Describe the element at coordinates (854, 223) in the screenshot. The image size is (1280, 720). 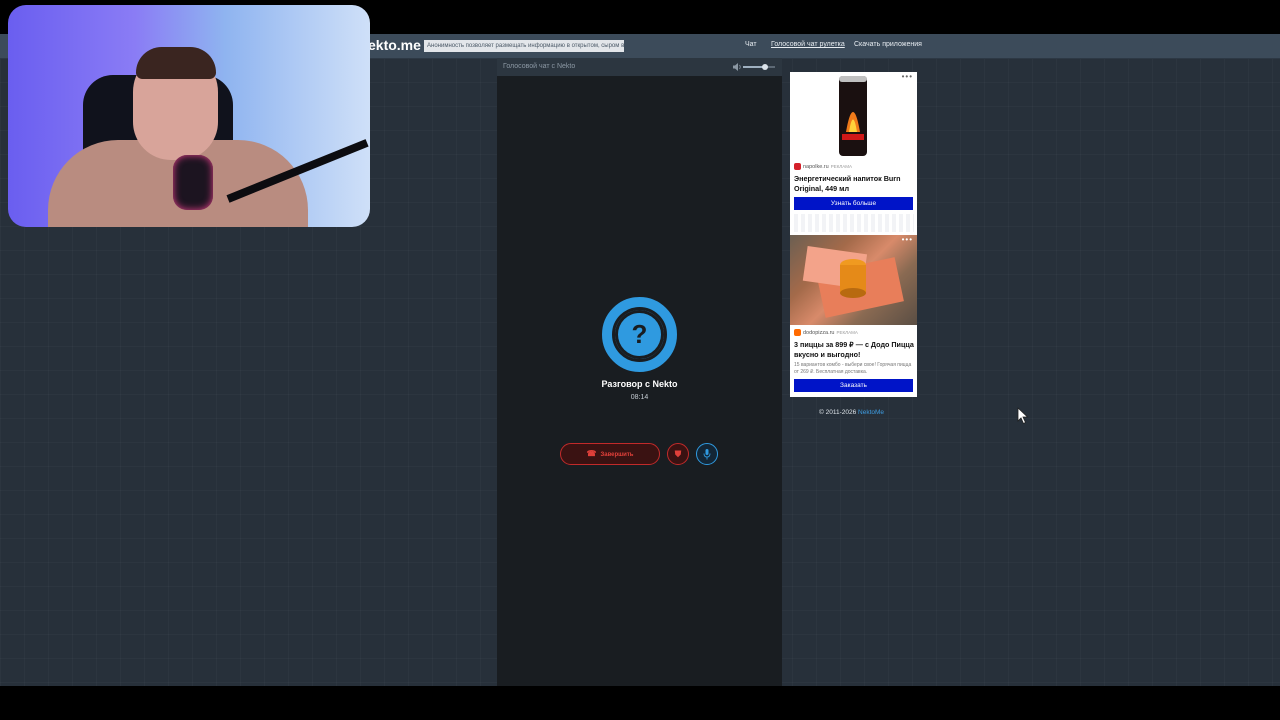
I see `ad-faded-strip` at that location.